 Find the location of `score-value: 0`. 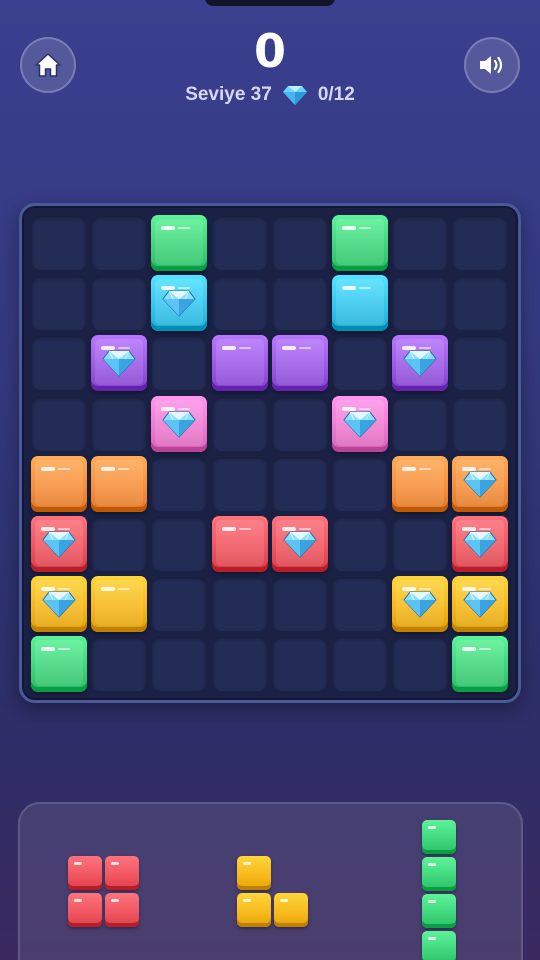

score-value: 0 is located at coordinates (269, 51).